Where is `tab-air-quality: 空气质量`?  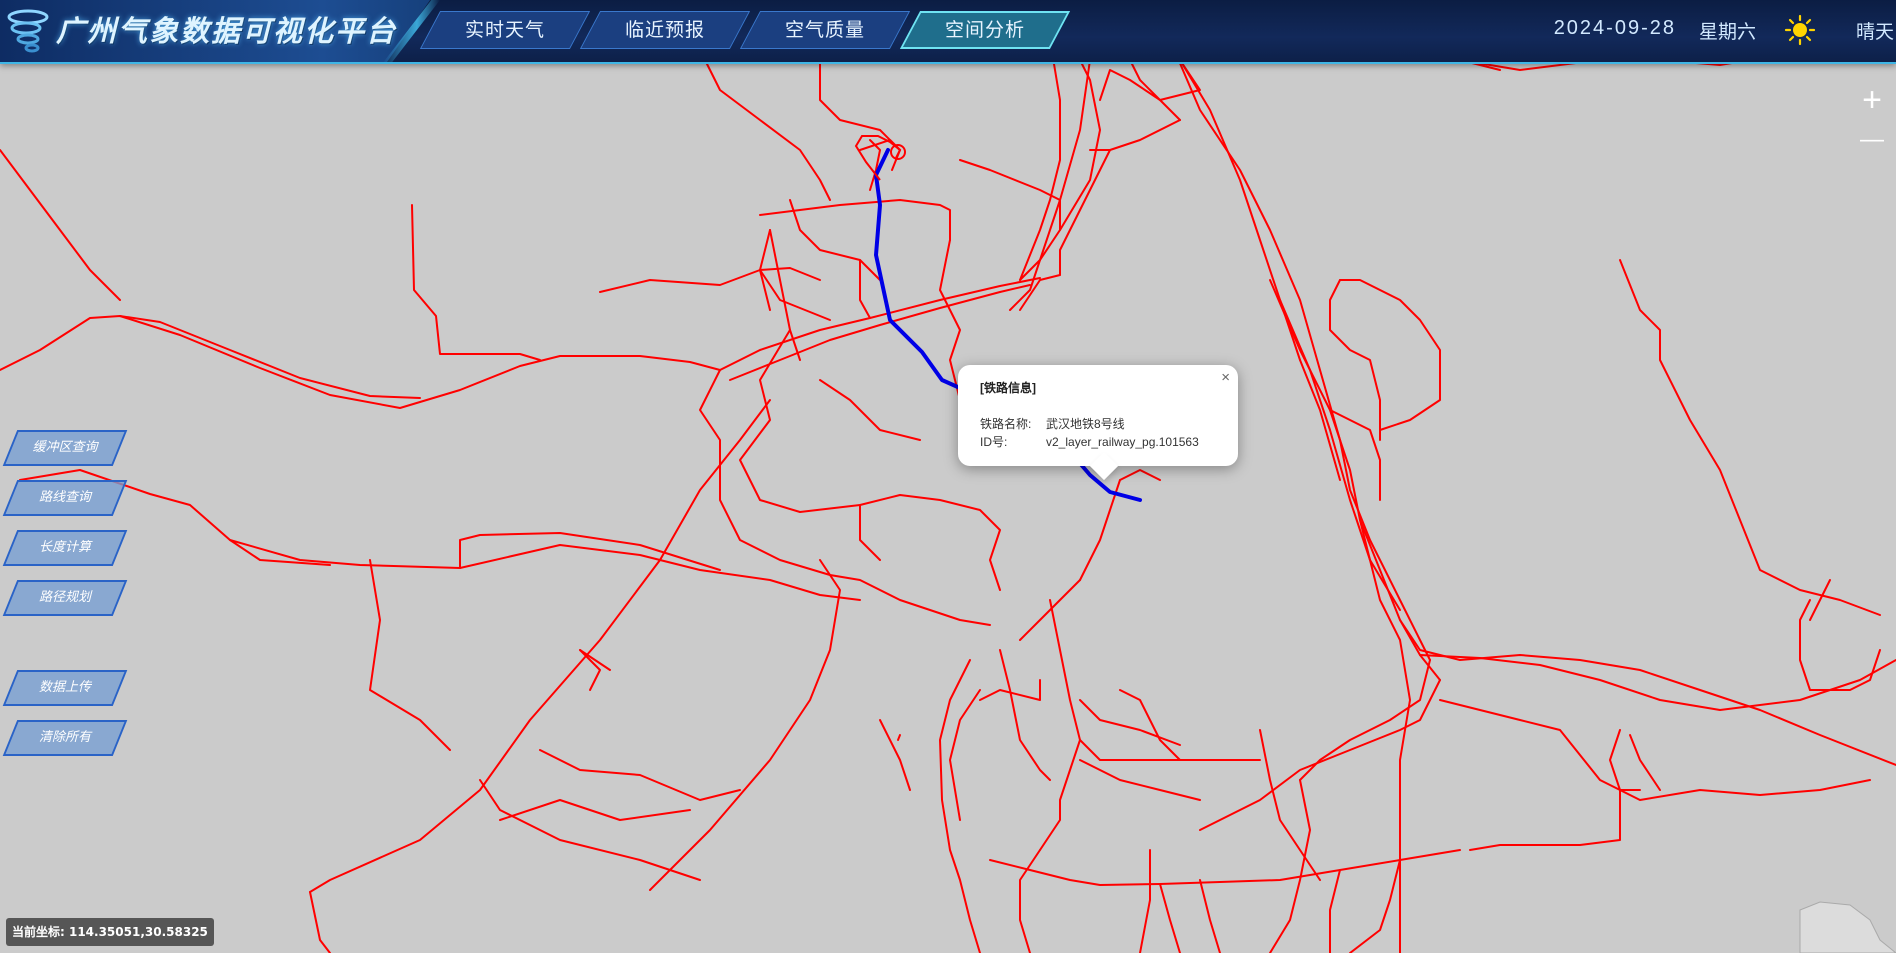
tab-air-quality: 空气质量 is located at coordinates (825, 30).